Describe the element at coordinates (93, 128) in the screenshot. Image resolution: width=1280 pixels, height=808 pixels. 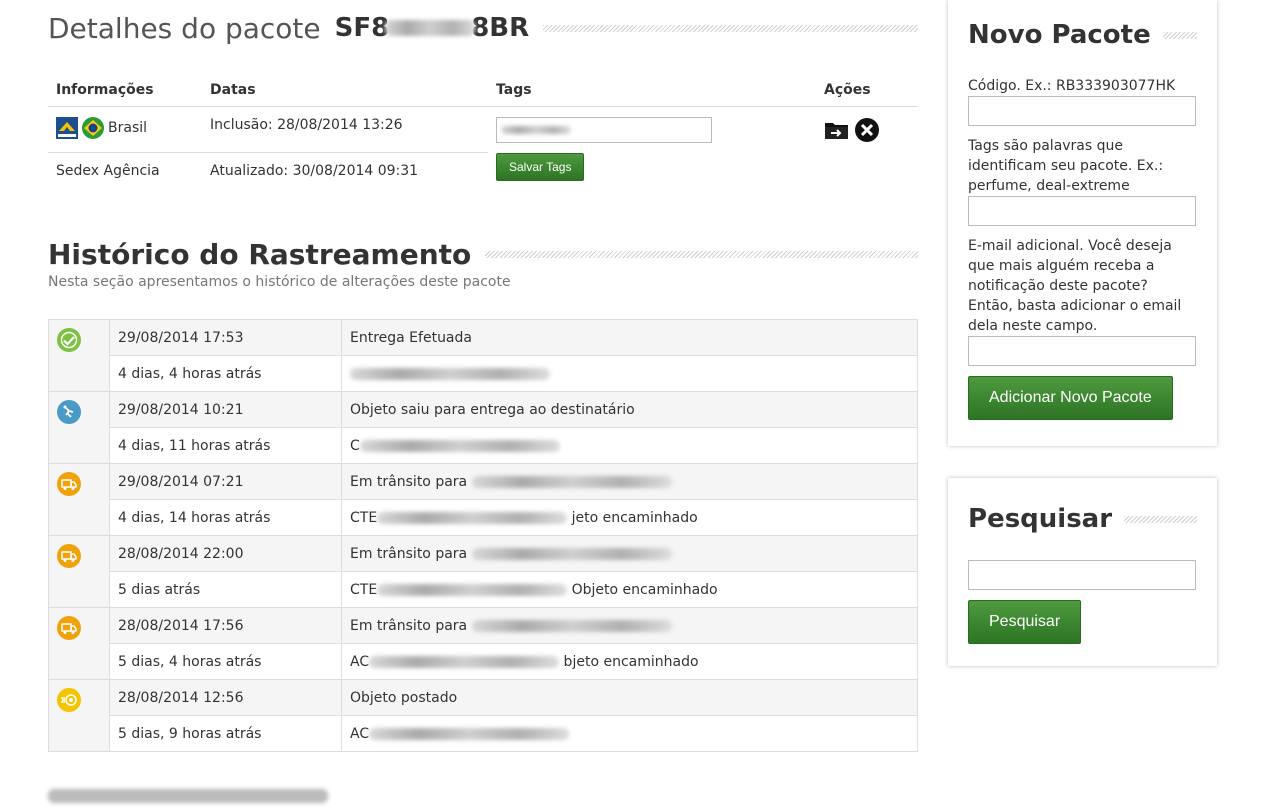
I see `brazil-flag-icon` at that location.